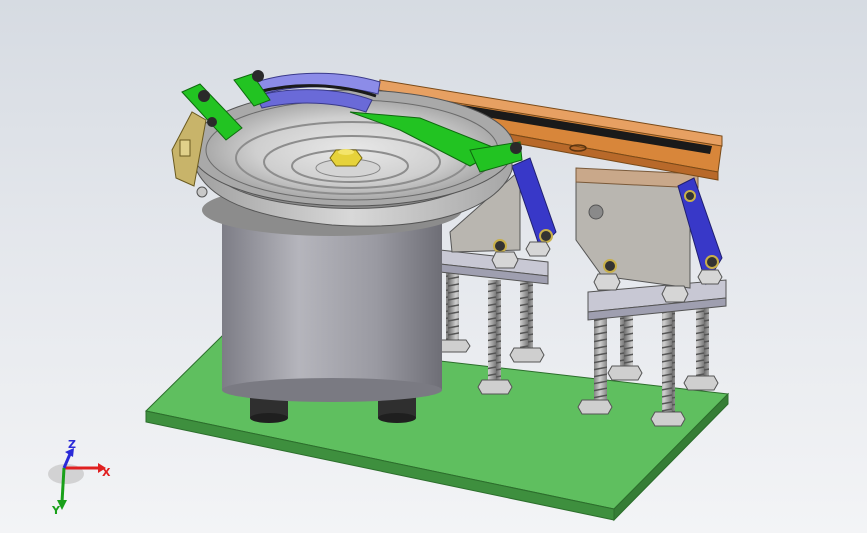  What do you see at coordinates (346, 158) in the screenshot?
I see `center-nut` at bounding box center [346, 158].